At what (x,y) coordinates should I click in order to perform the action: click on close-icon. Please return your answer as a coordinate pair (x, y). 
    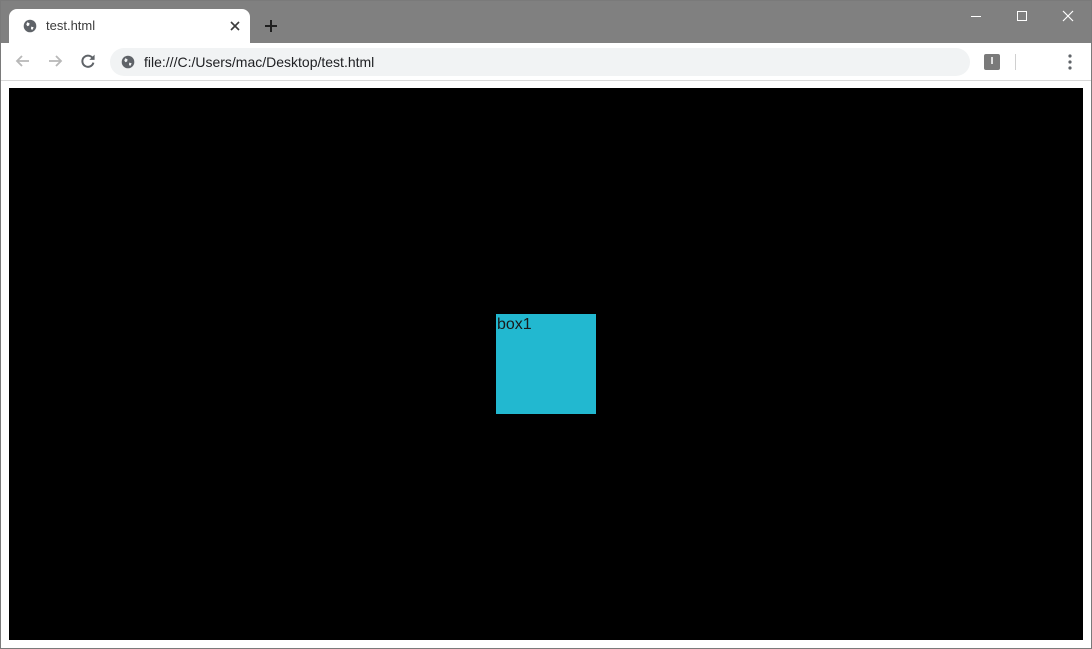
    Looking at the image, I should click on (235, 26).